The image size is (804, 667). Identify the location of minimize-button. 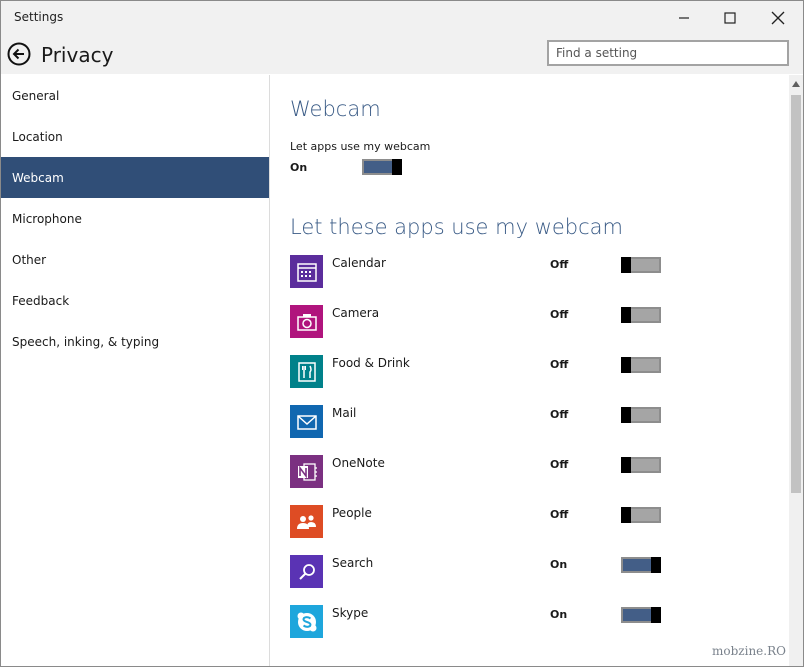
(684, 17).